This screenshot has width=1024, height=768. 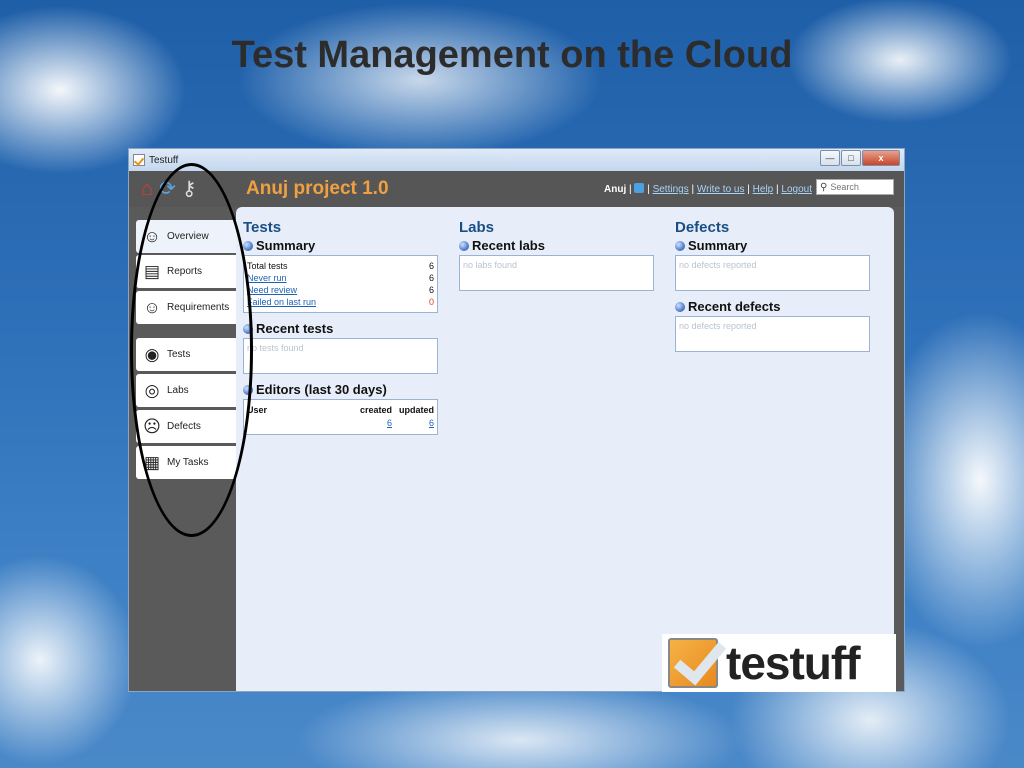 I want to click on need-review-link: Need review, so click(x=272, y=290).